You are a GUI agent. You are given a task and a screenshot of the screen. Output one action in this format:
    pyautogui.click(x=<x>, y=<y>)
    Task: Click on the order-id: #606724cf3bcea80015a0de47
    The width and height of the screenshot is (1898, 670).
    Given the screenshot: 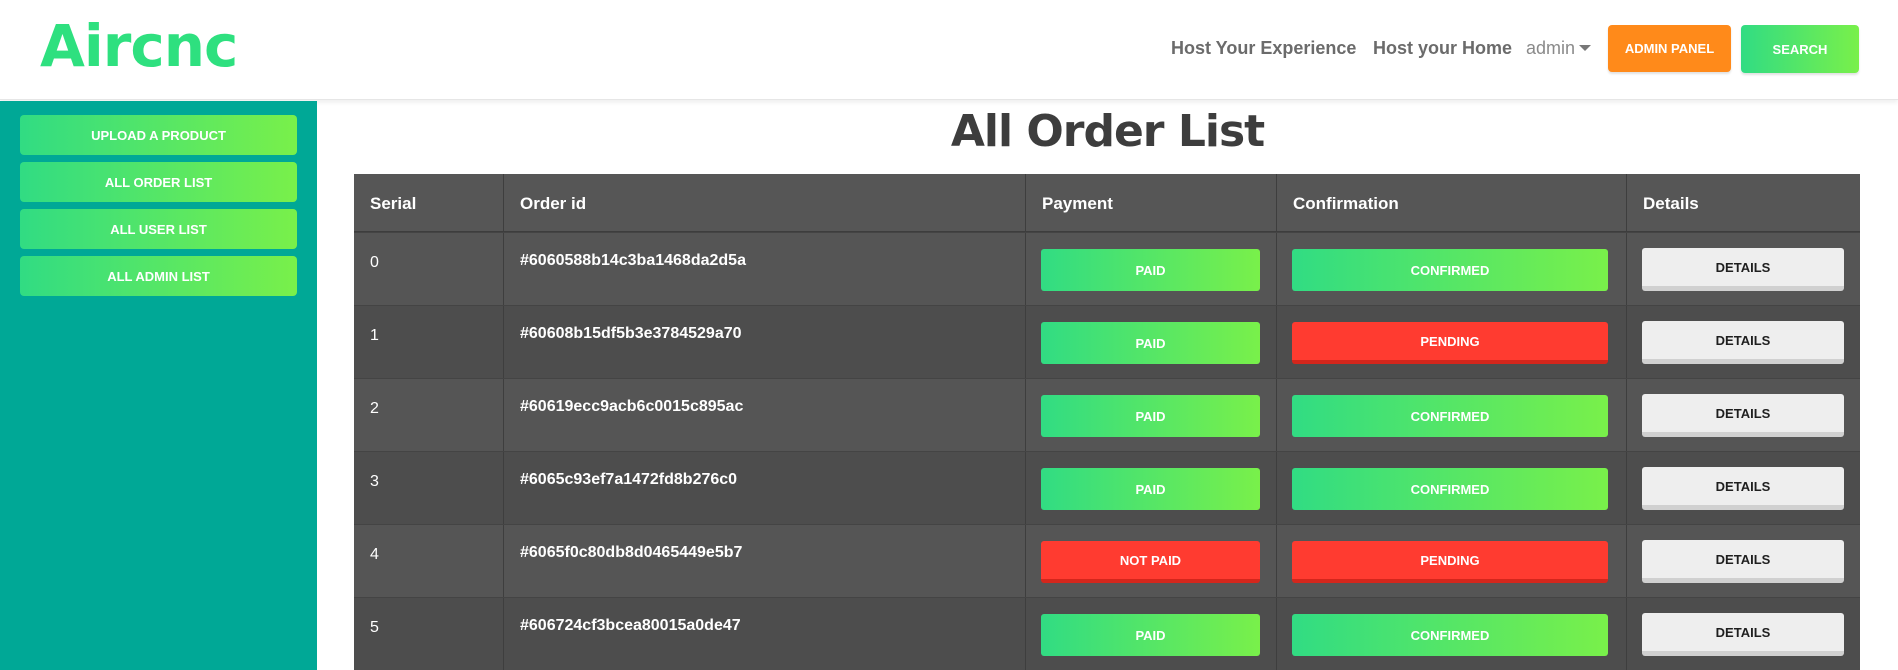 What is the action you would take?
    pyautogui.click(x=630, y=625)
    